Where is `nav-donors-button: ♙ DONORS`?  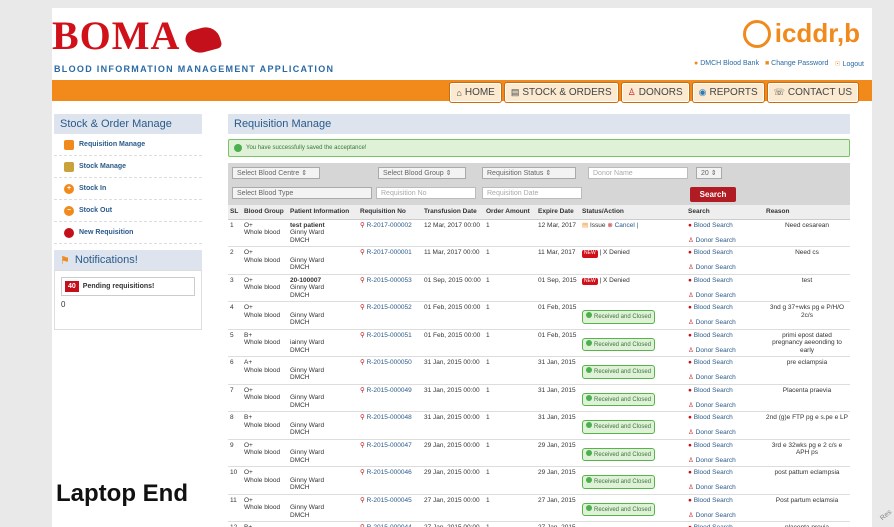
nav-donors-button: ♙ DONORS is located at coordinates (655, 92).